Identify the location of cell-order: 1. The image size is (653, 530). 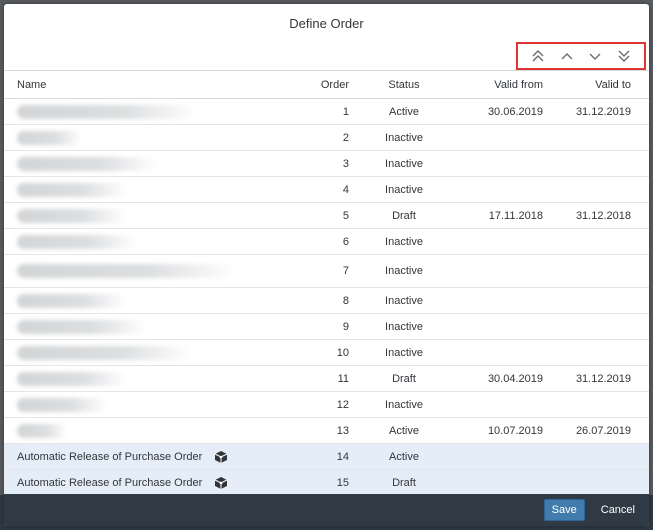
(345, 111).